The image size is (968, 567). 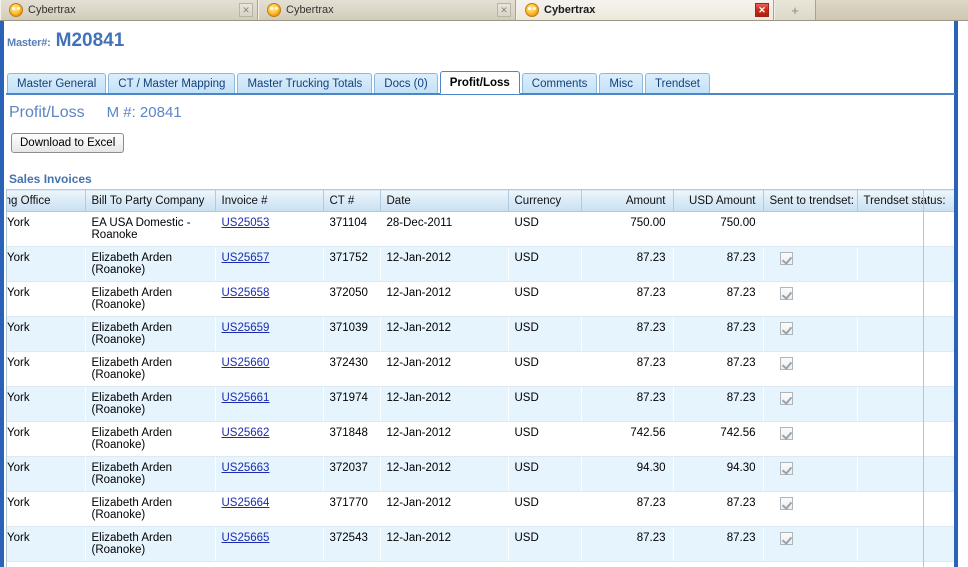 What do you see at coordinates (50, 179) in the screenshot?
I see `sales-invoices-heading: Sales Invoices` at bounding box center [50, 179].